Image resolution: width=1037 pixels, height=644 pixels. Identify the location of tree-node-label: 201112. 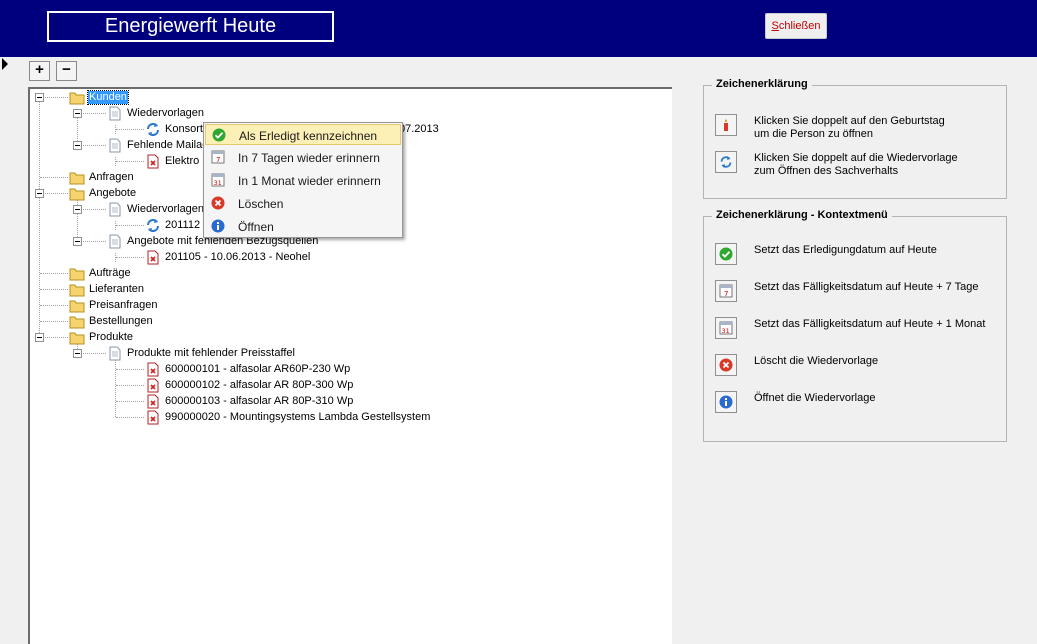
(183, 225).